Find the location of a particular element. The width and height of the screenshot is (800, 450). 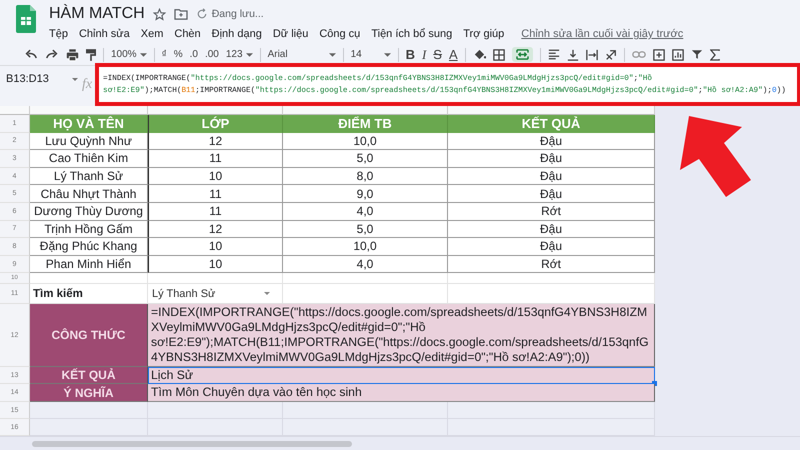

menu-item: Xem is located at coordinates (152, 34).